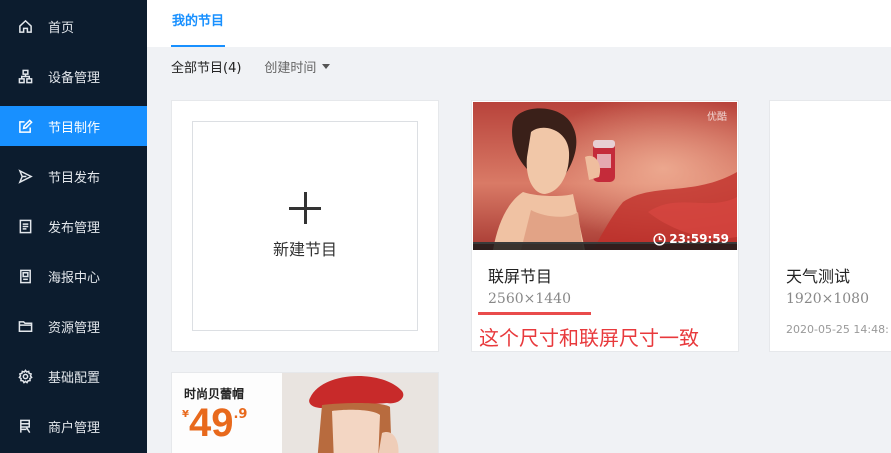  I want to click on gear-icon, so click(25, 376).